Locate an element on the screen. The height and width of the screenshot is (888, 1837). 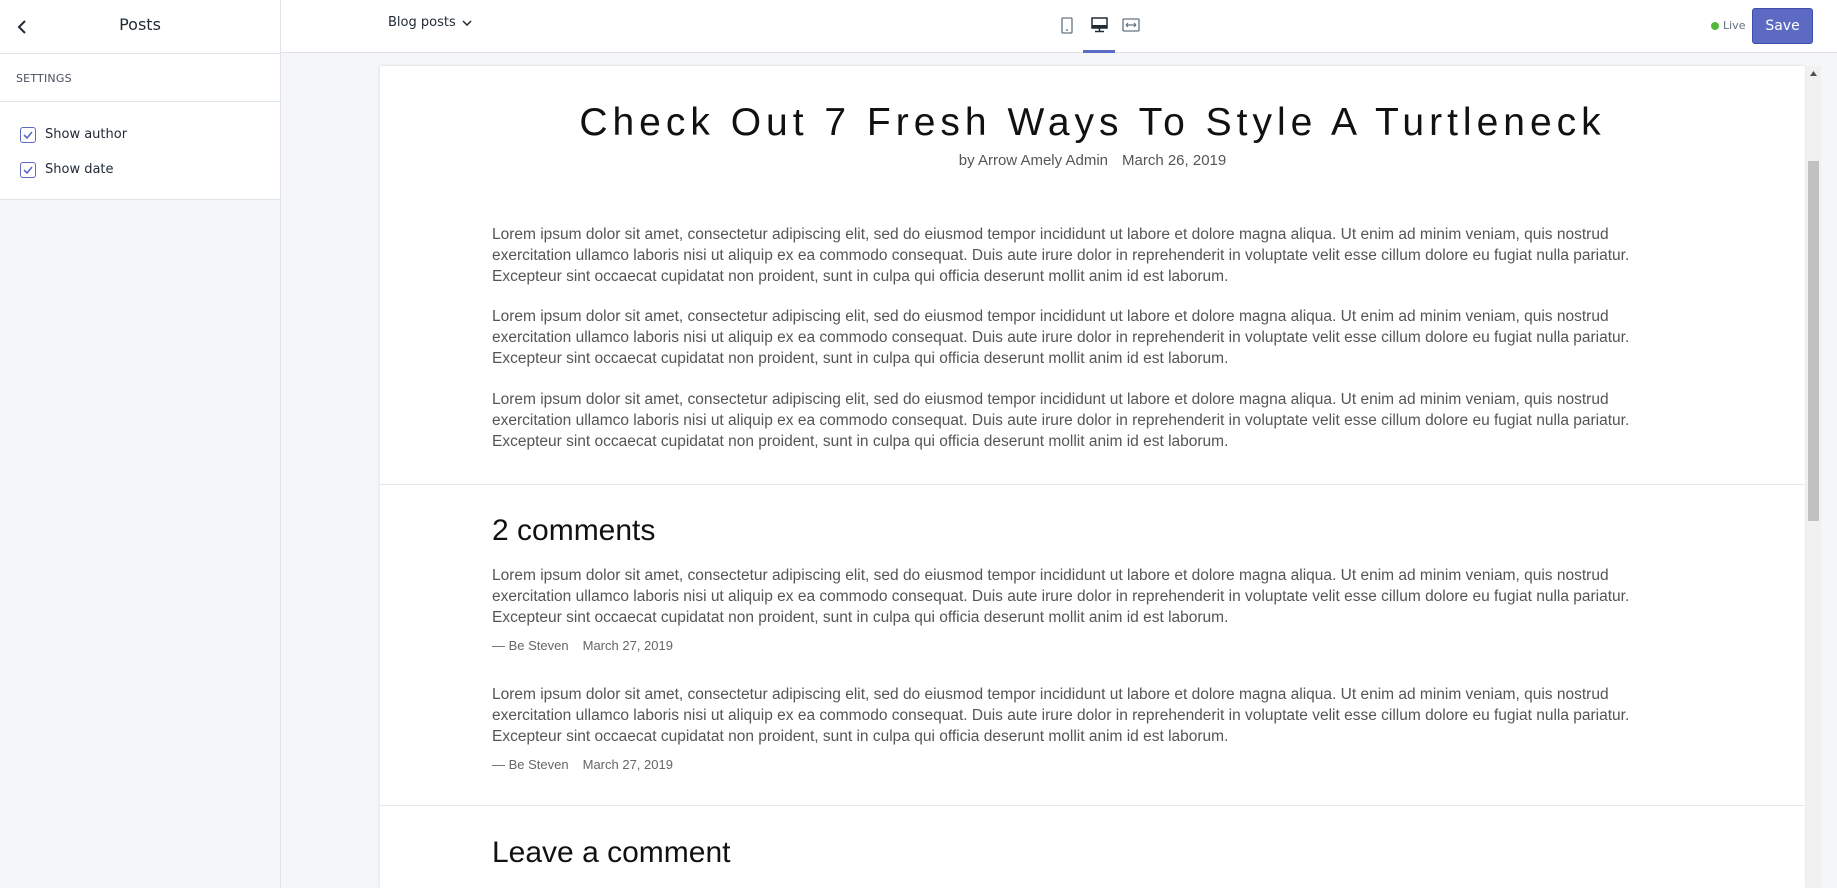
live-status: Live is located at coordinates (1728, 25).